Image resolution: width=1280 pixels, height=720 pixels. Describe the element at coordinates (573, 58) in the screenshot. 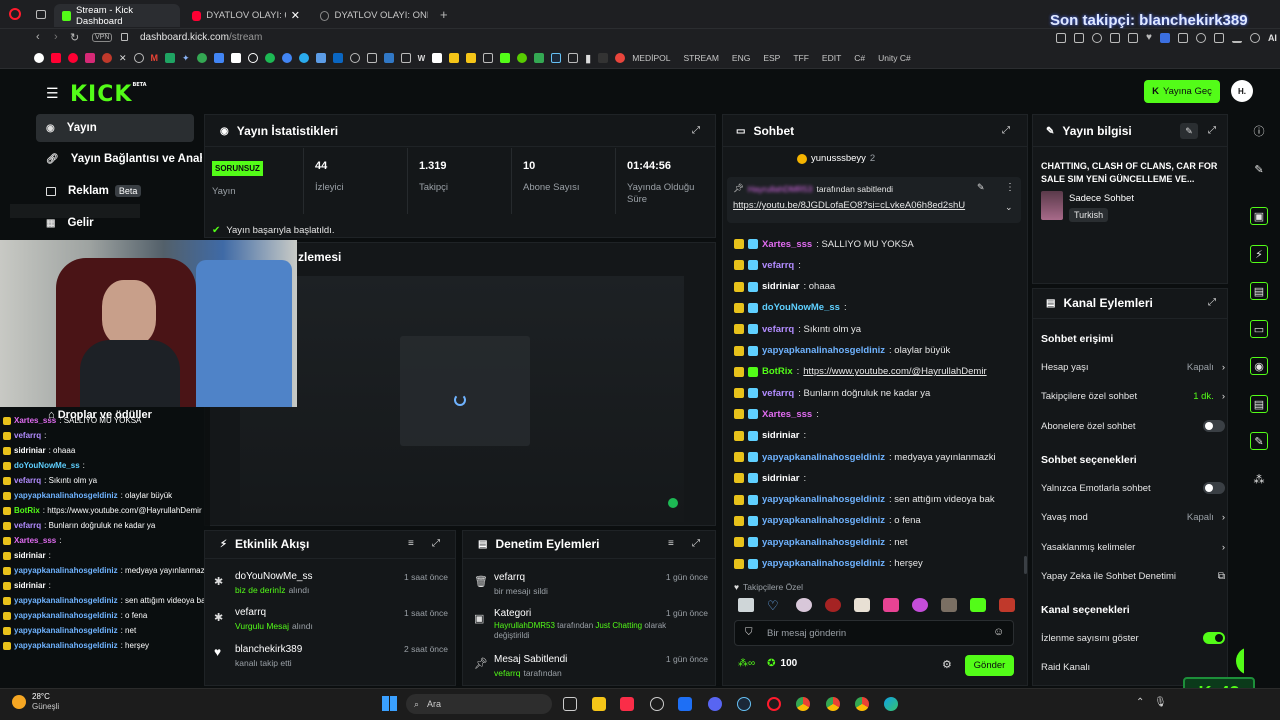

I see `box-bookmark-icon` at that location.